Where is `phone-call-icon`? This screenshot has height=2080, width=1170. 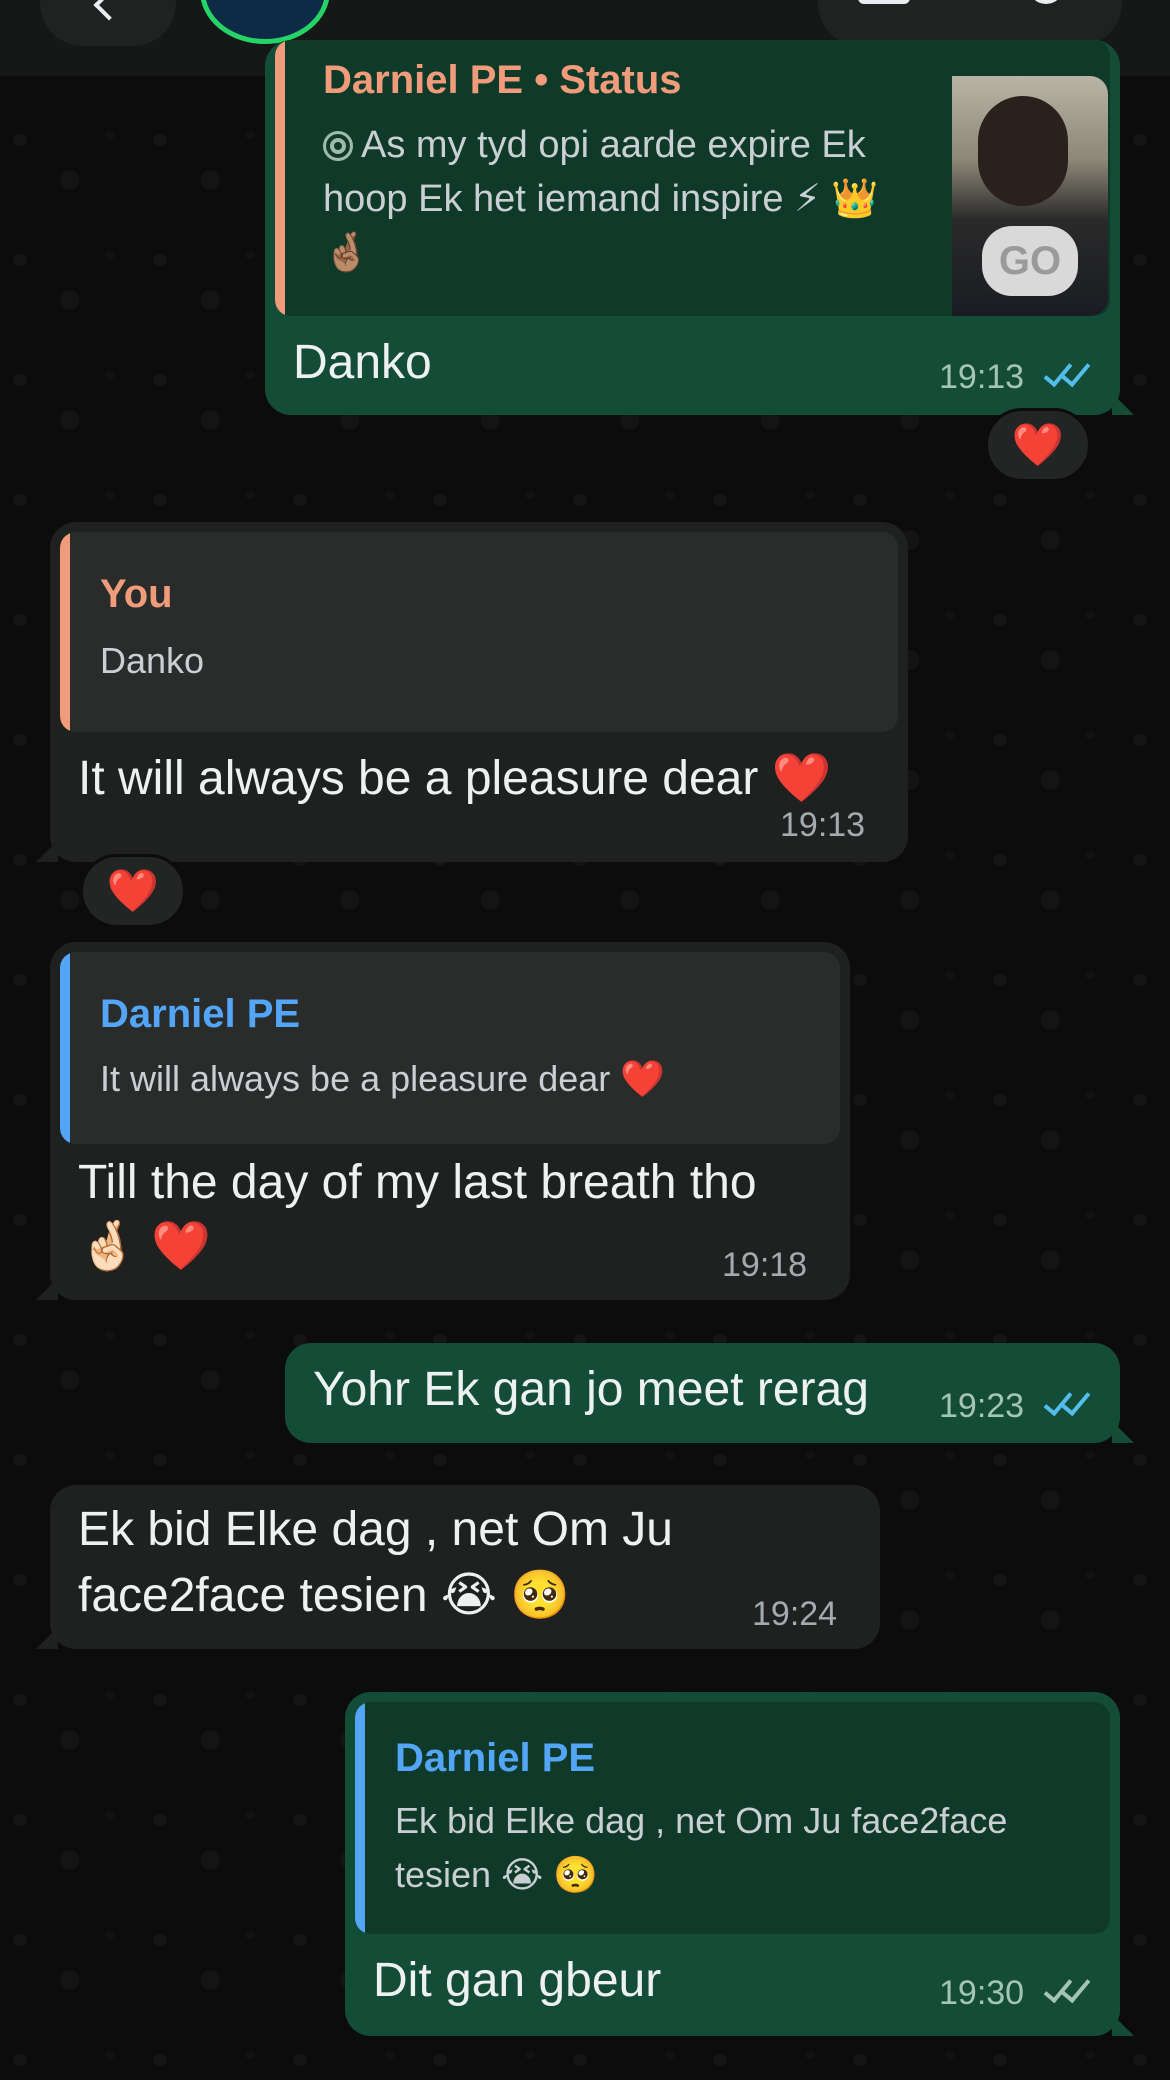 phone-call-icon is located at coordinates (1046, 2).